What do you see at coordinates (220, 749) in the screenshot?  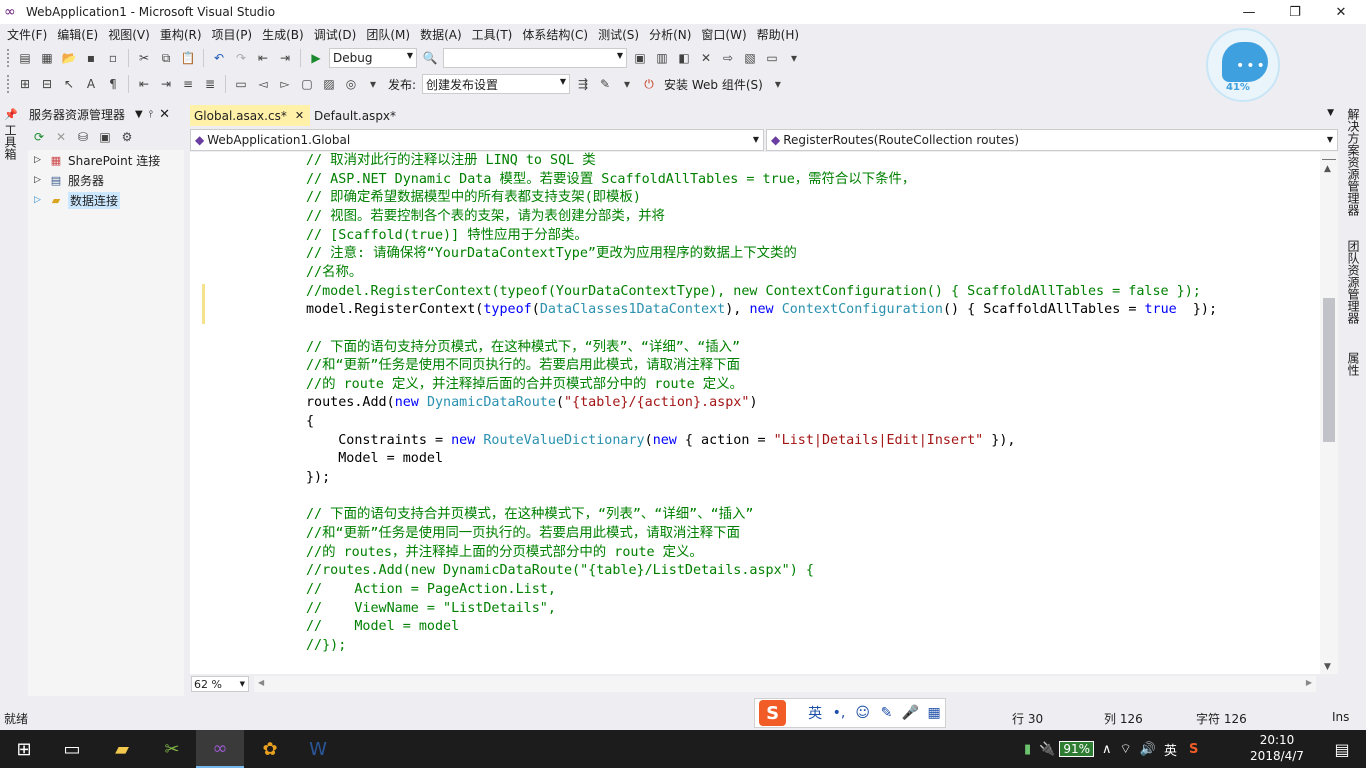 I see `visual-studio-taskbar-icon: ∞` at bounding box center [220, 749].